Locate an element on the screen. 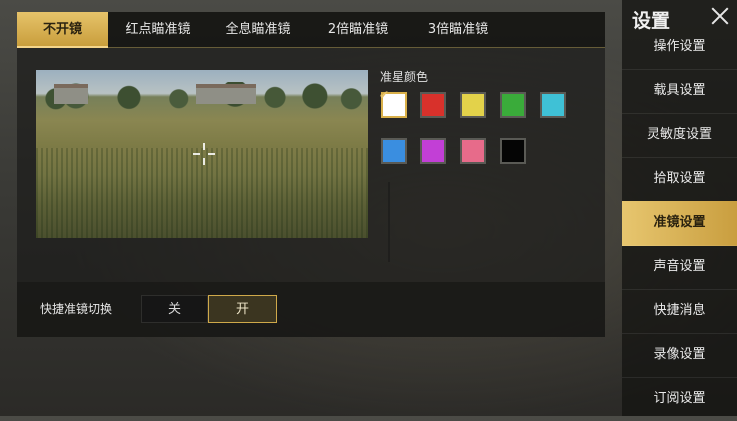  close-icon is located at coordinates (720, 16).